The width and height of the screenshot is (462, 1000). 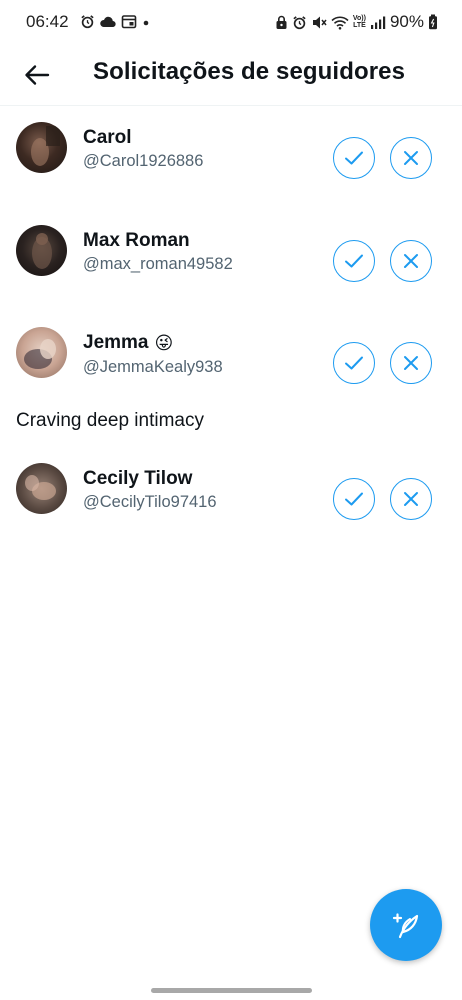 I want to click on lock-icon, so click(x=281, y=22).